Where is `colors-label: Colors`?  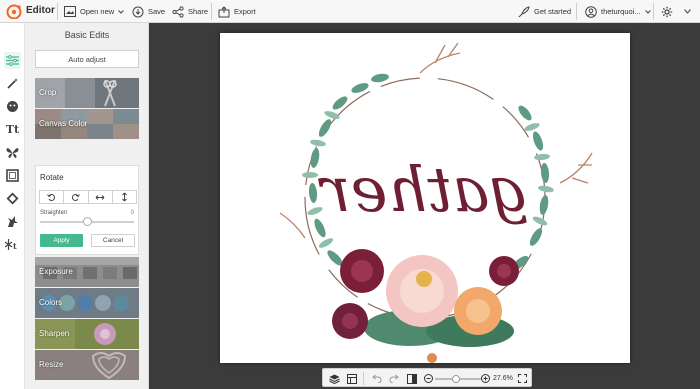
colors-label: Colors is located at coordinates (51, 302).